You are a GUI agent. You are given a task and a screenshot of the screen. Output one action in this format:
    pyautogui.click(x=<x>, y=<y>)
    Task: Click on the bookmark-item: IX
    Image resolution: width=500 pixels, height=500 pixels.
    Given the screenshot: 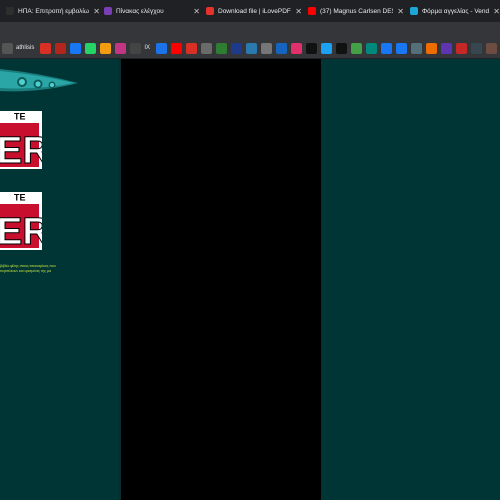 What is the action you would take?
    pyautogui.click(x=141, y=48)
    